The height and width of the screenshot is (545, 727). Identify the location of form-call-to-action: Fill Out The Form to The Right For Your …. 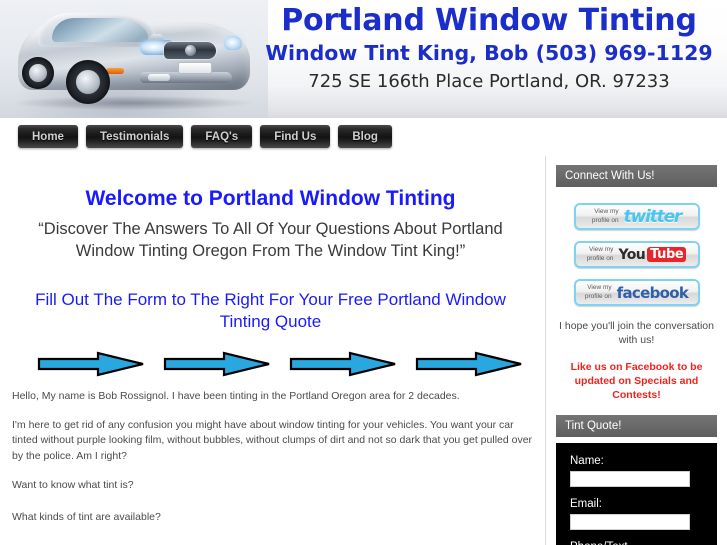
(270, 310).